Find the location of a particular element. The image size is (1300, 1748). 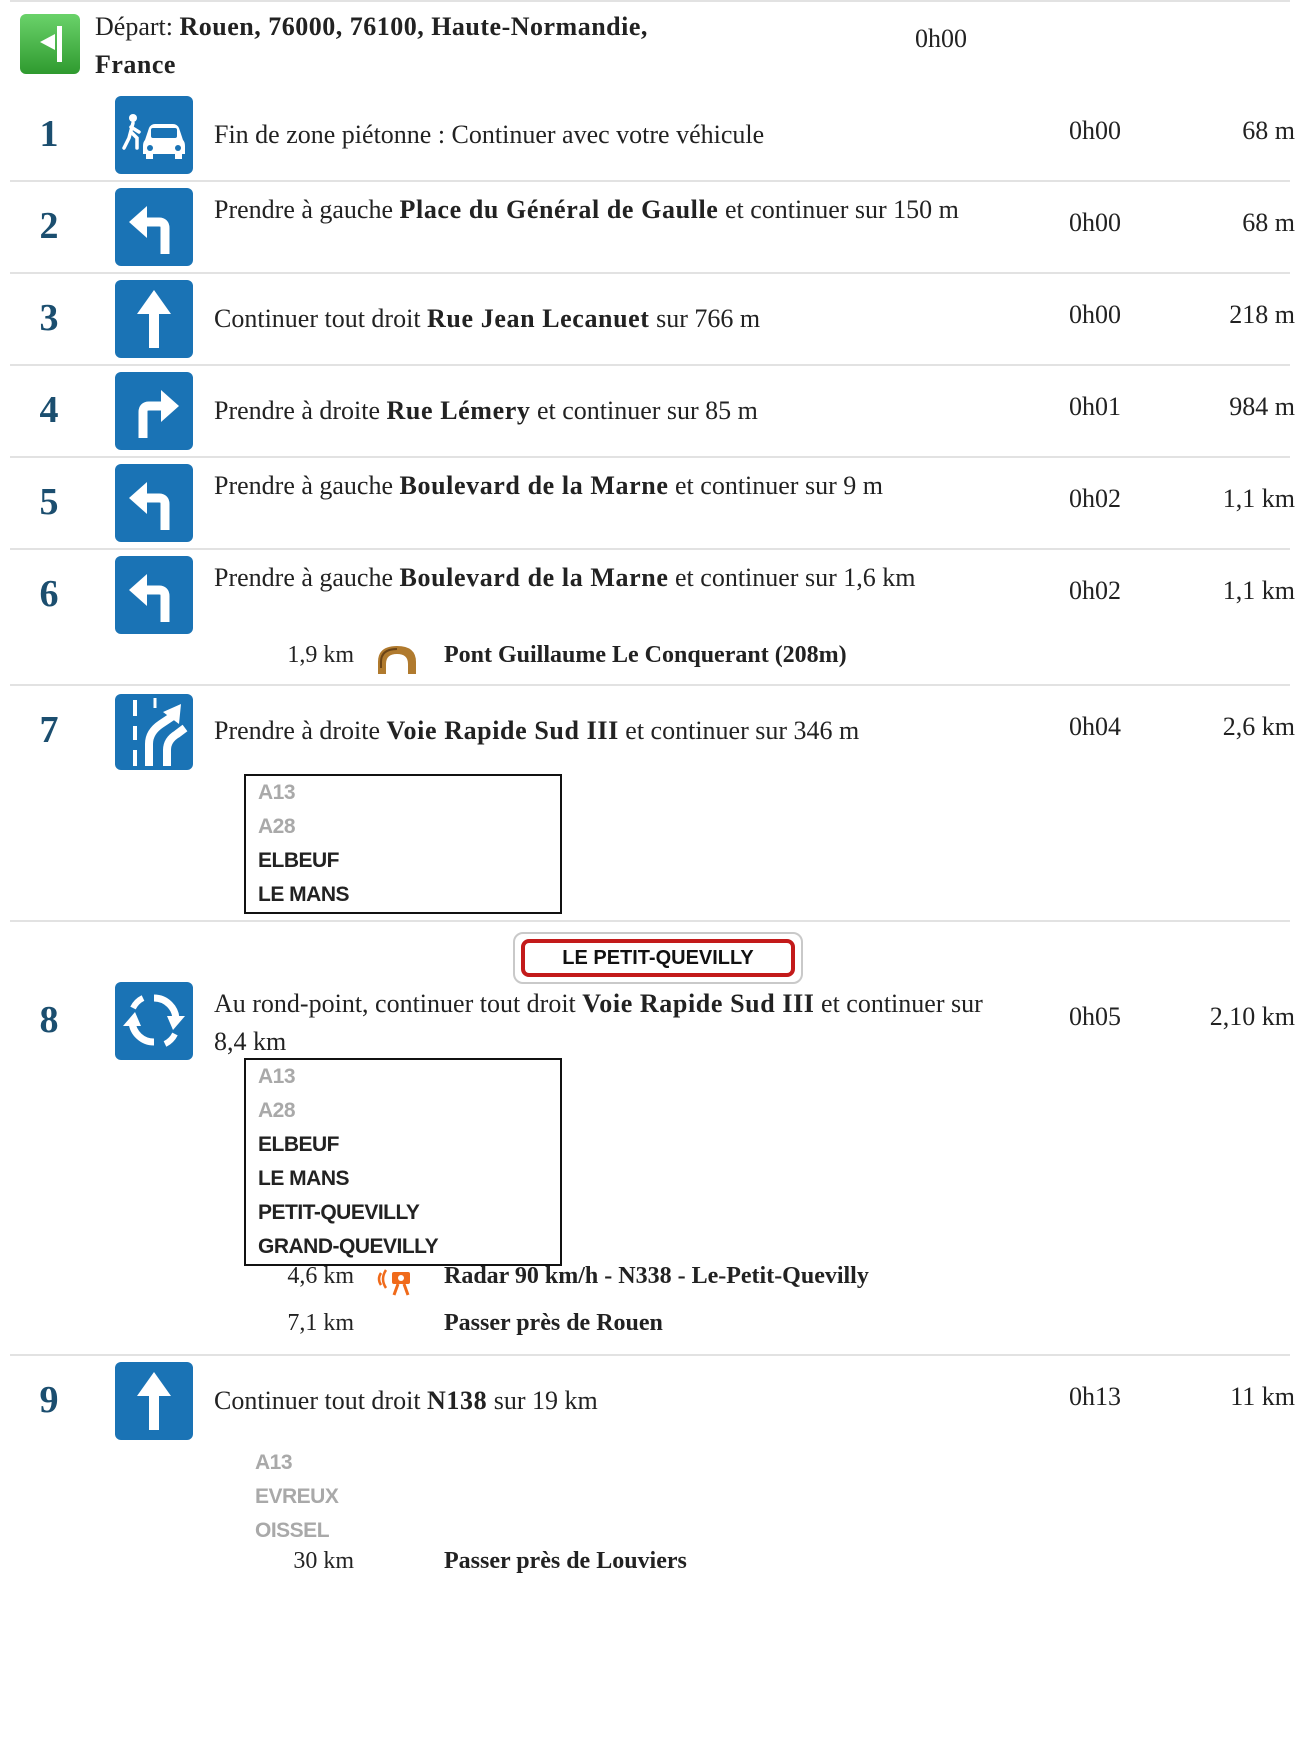

waypoint-distance: 1,9 km is located at coordinates (320, 655).